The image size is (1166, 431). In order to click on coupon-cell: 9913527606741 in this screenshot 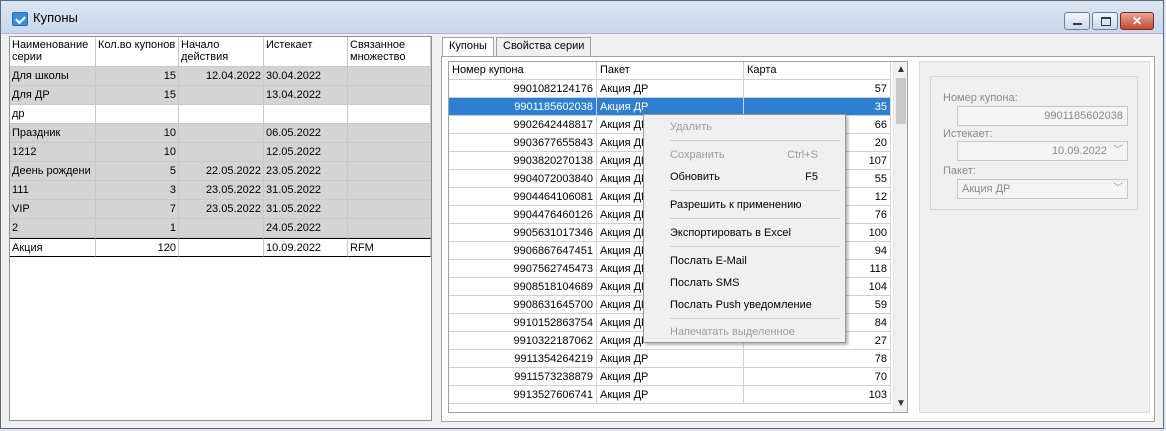, I will do `click(523, 395)`.